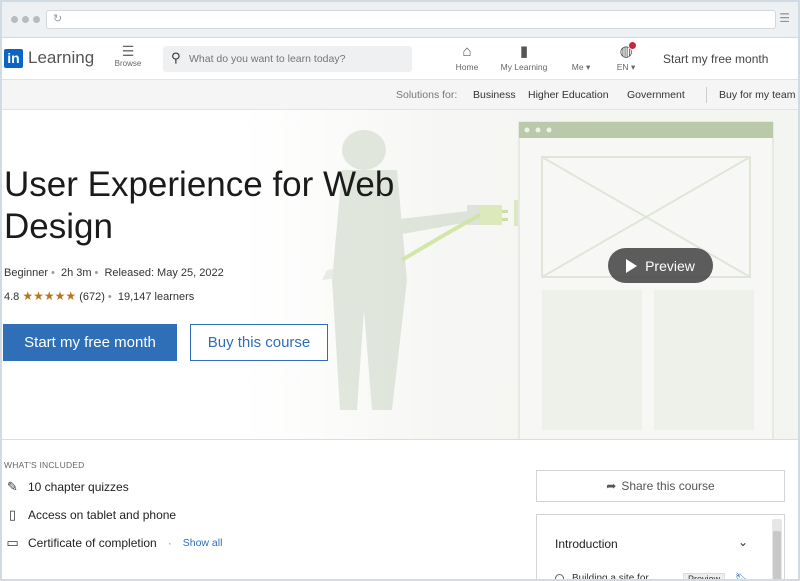  I want to click on star-icon: ★★★★★, so click(49, 296).